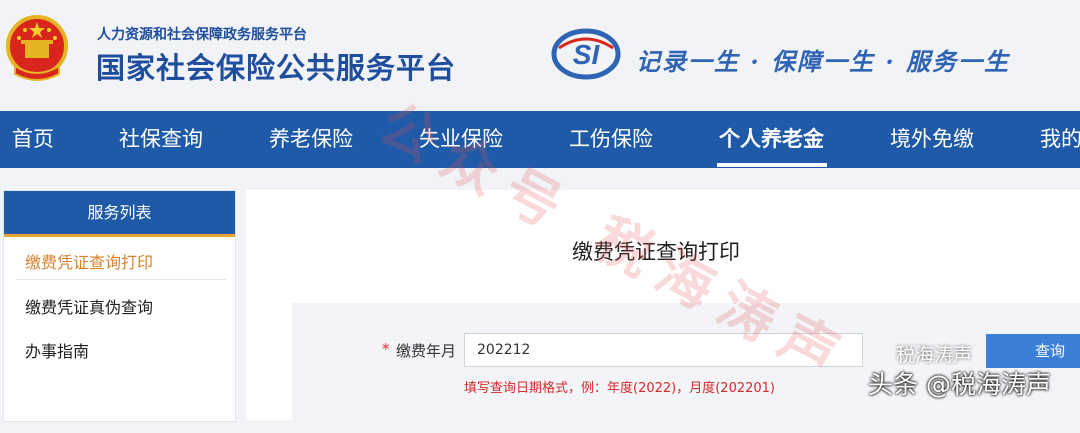  Describe the element at coordinates (125, 306) in the screenshot. I see `sidebar-item-voucher-verify: 缴费凭证真伪查询` at that location.